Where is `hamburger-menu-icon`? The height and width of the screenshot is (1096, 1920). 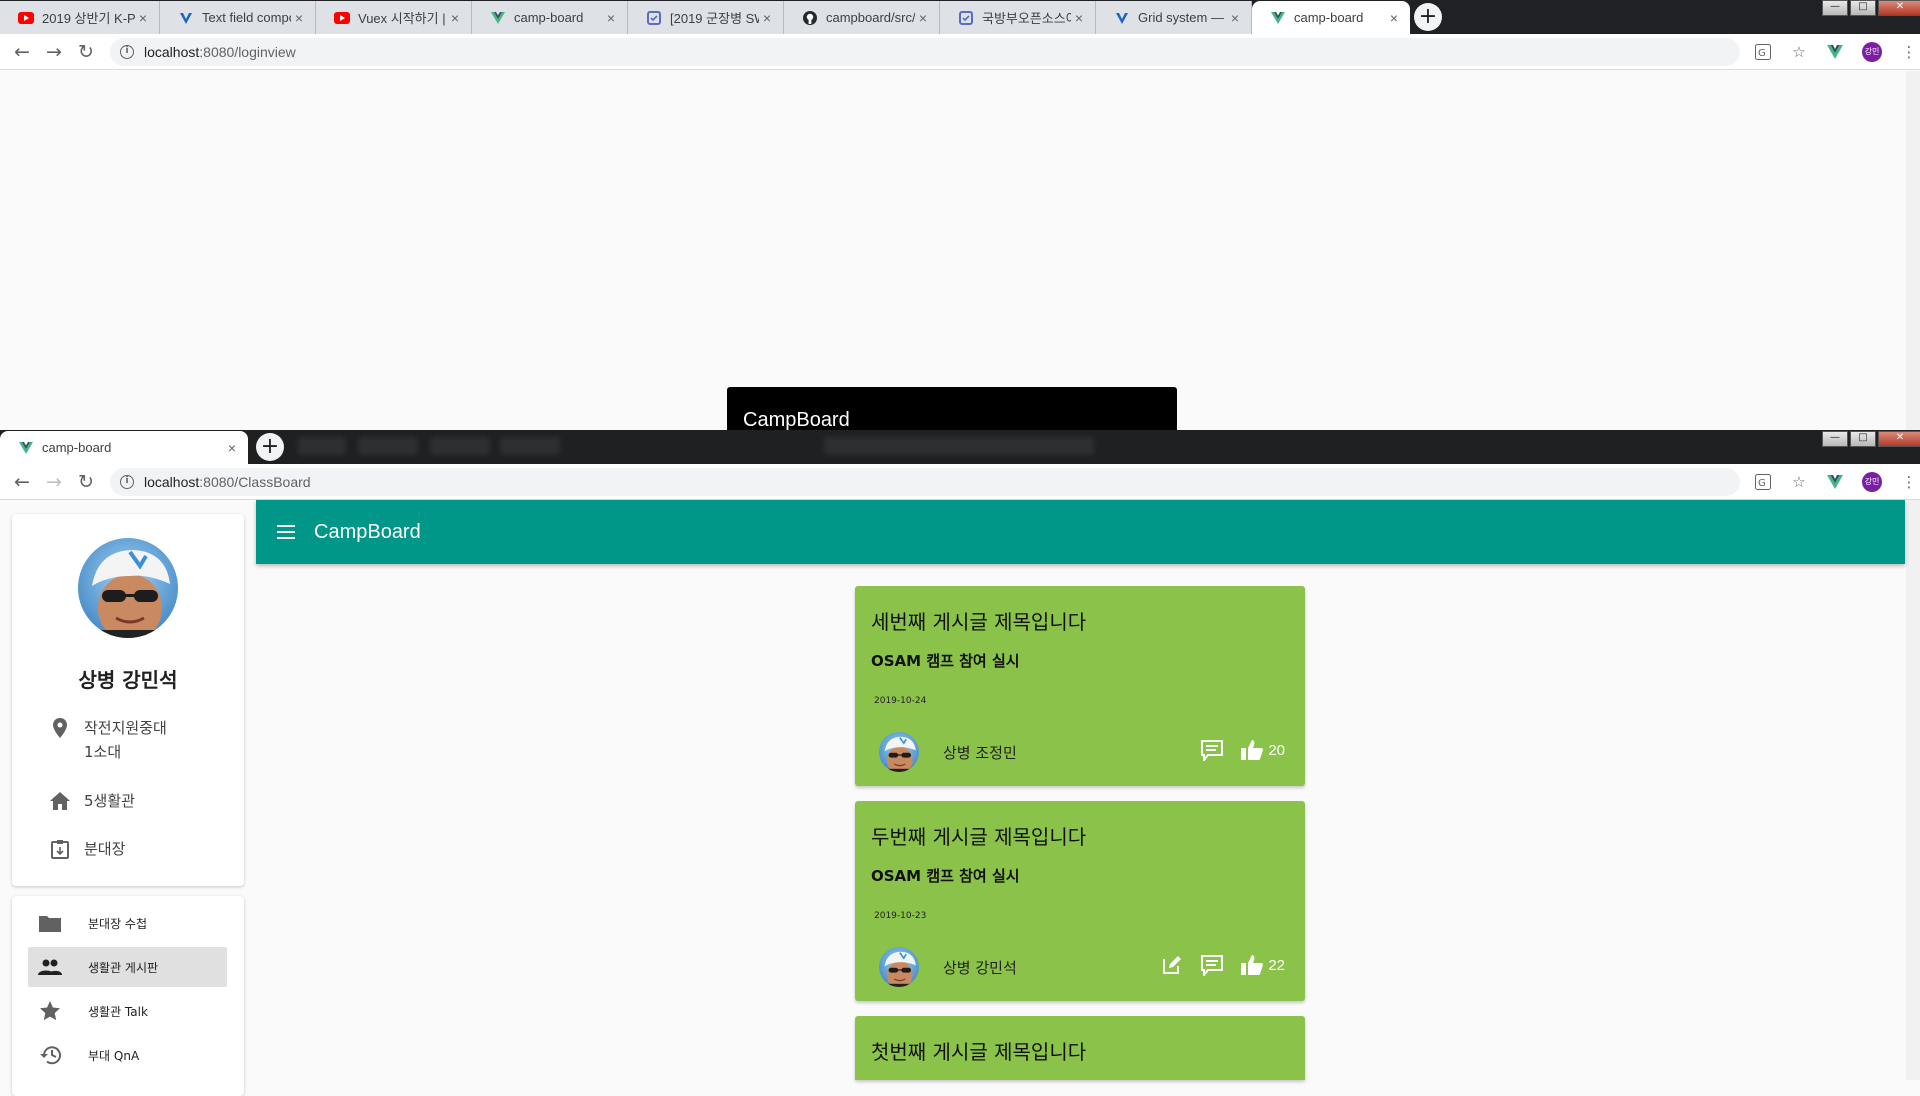
hamburger-menu-icon is located at coordinates (286, 532).